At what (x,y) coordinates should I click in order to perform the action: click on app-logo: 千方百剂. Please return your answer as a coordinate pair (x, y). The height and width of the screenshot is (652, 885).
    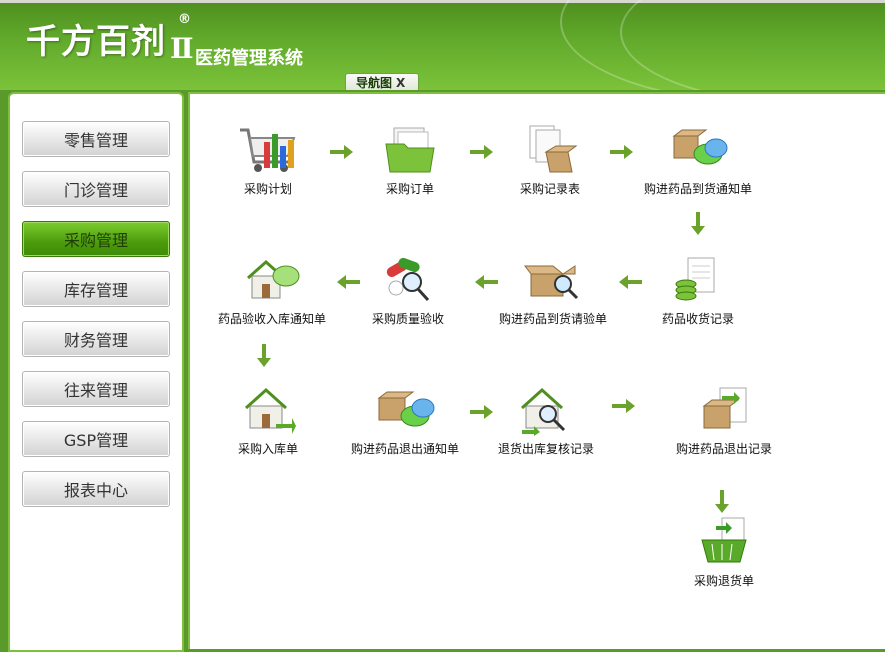
    Looking at the image, I should click on (96, 42).